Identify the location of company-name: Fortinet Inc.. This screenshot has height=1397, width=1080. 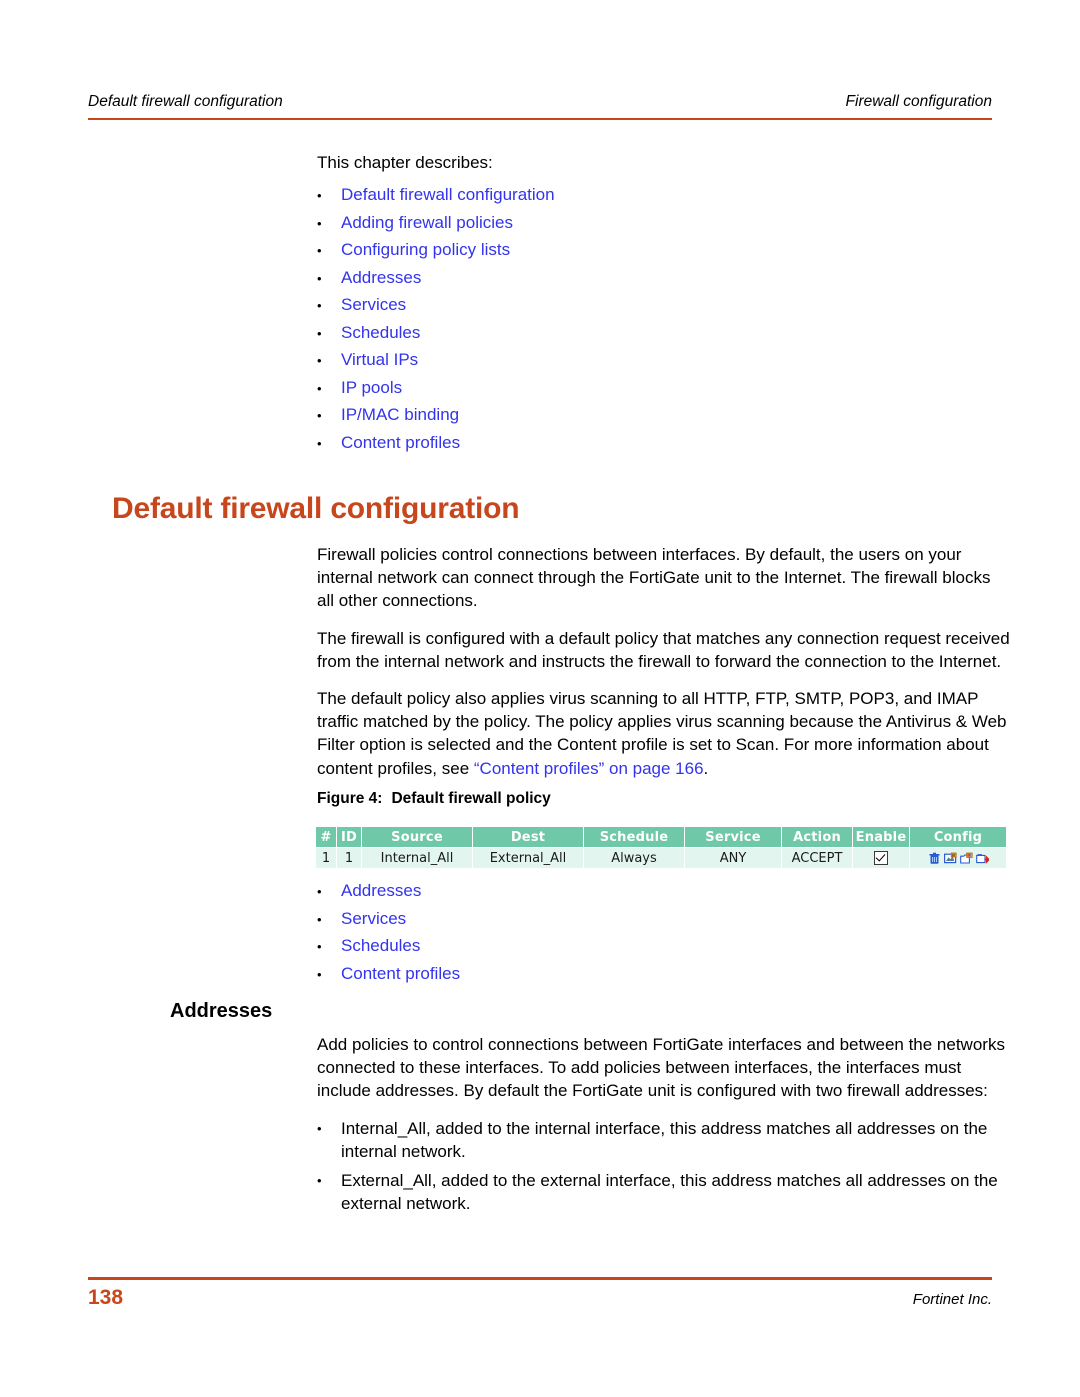
(952, 1299).